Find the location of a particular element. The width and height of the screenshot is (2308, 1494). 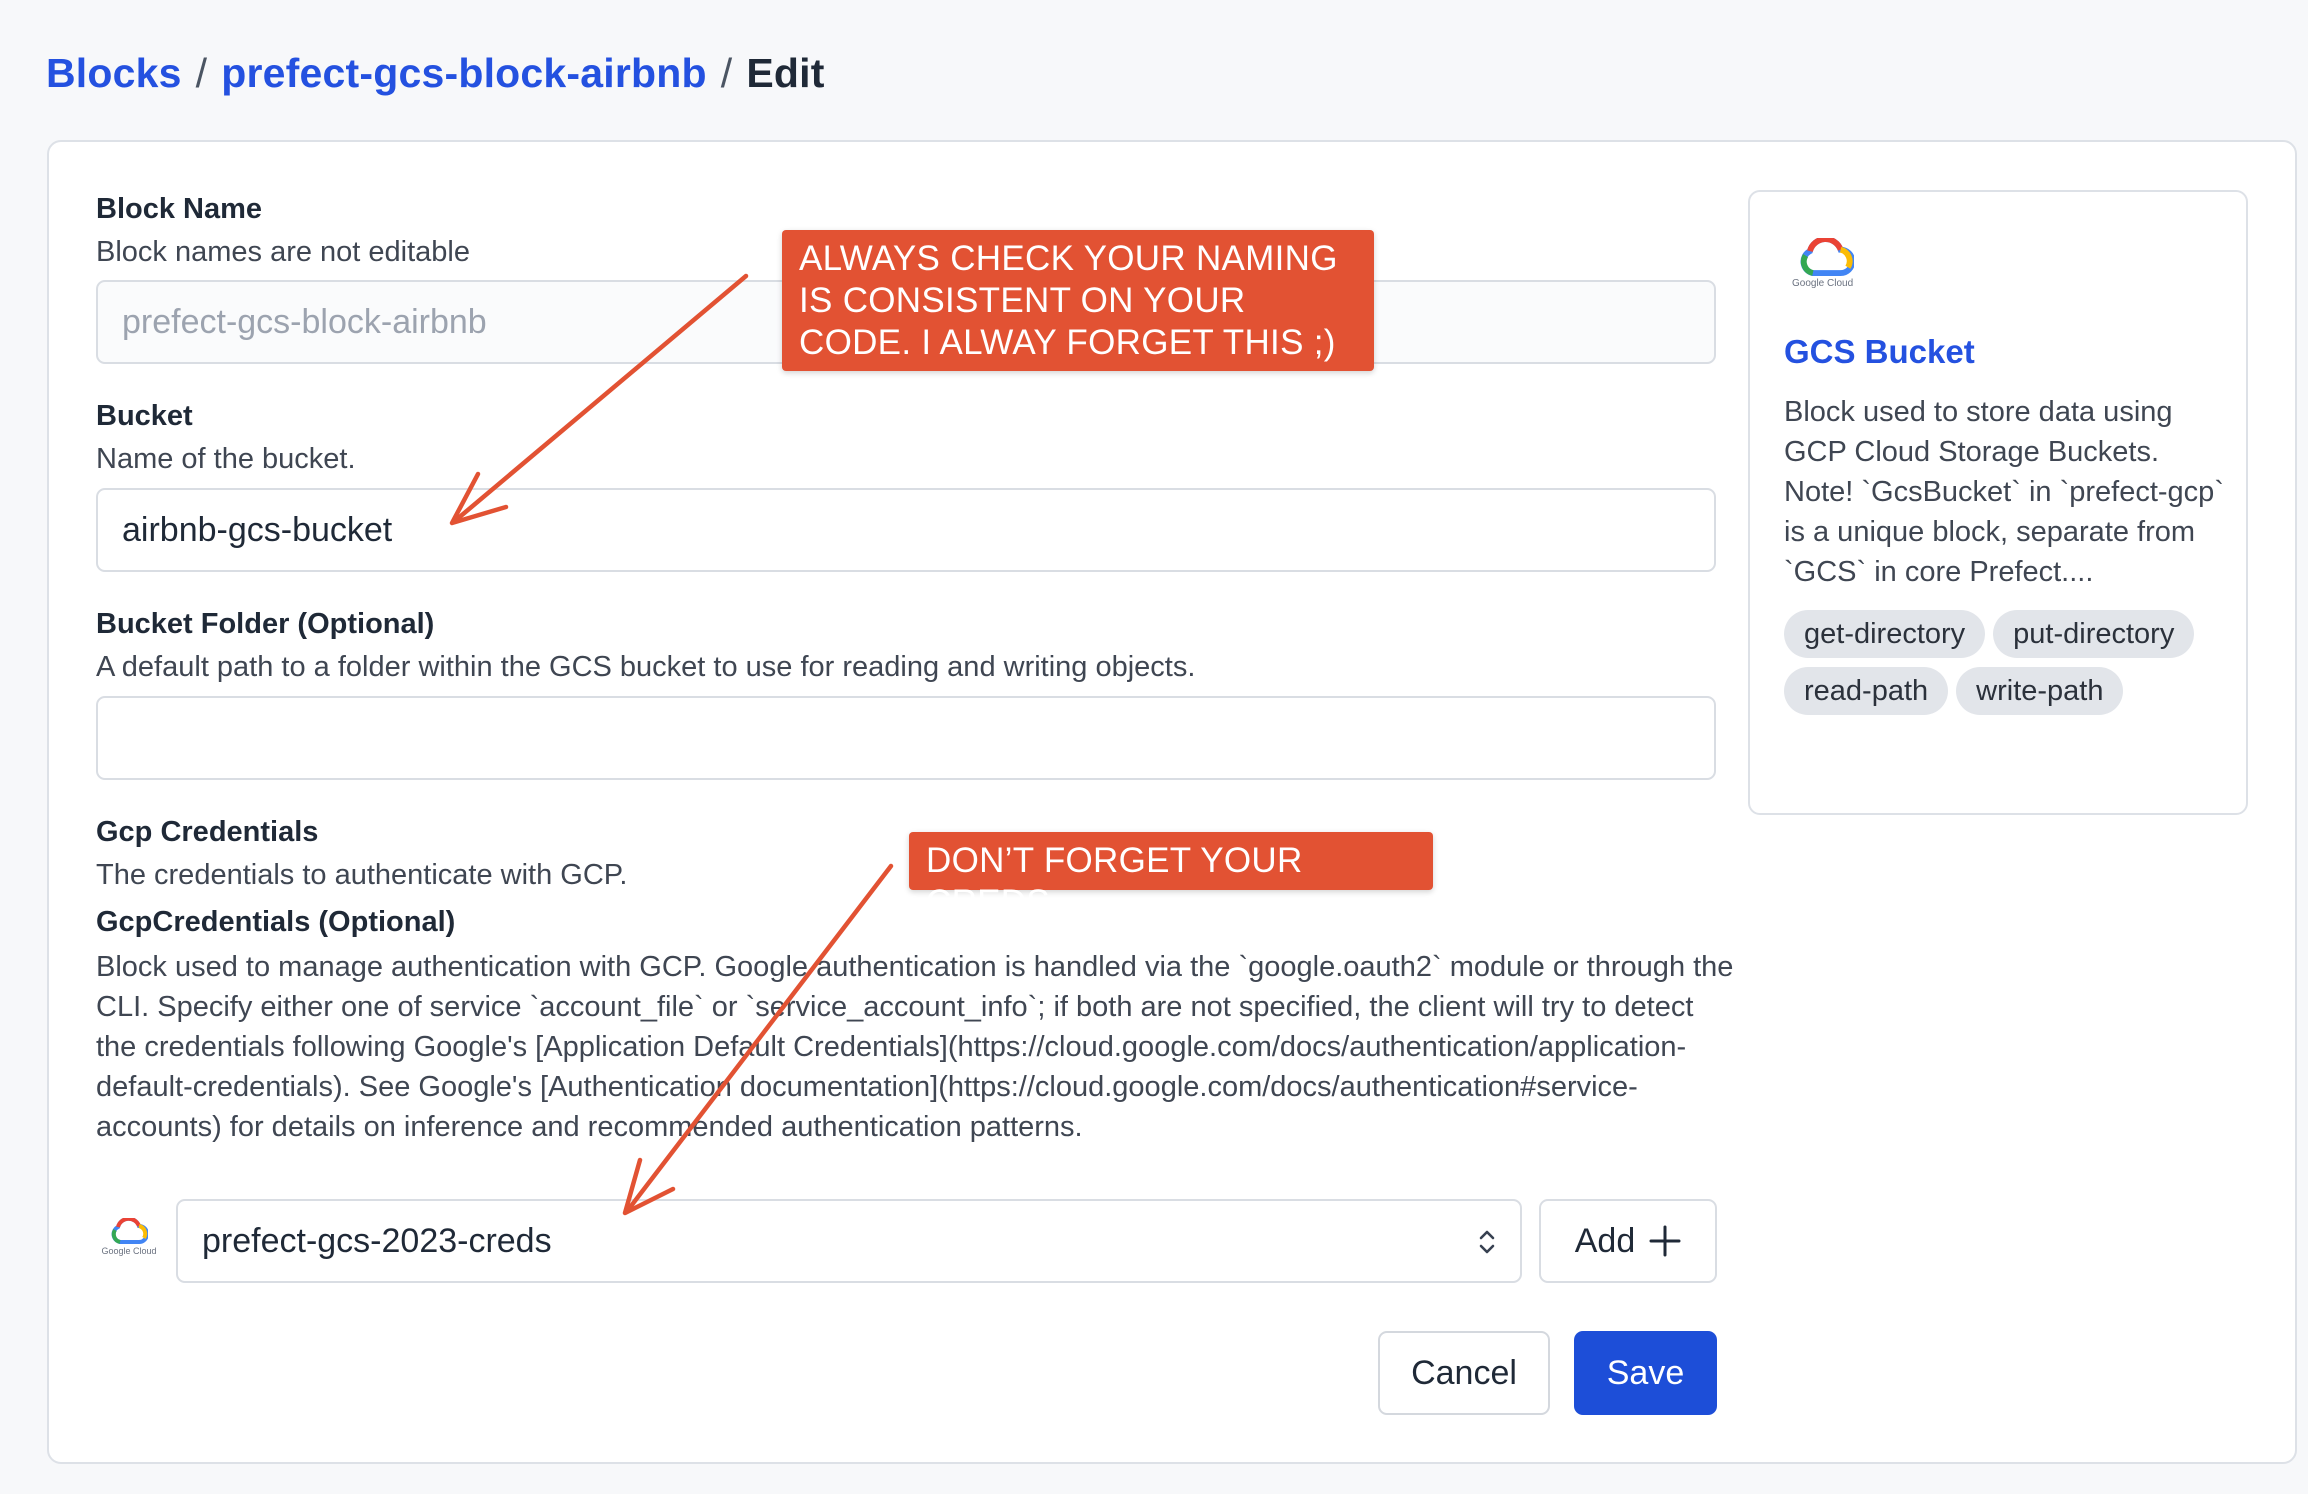

block-name-title: Block Name is located at coordinates (179, 209).